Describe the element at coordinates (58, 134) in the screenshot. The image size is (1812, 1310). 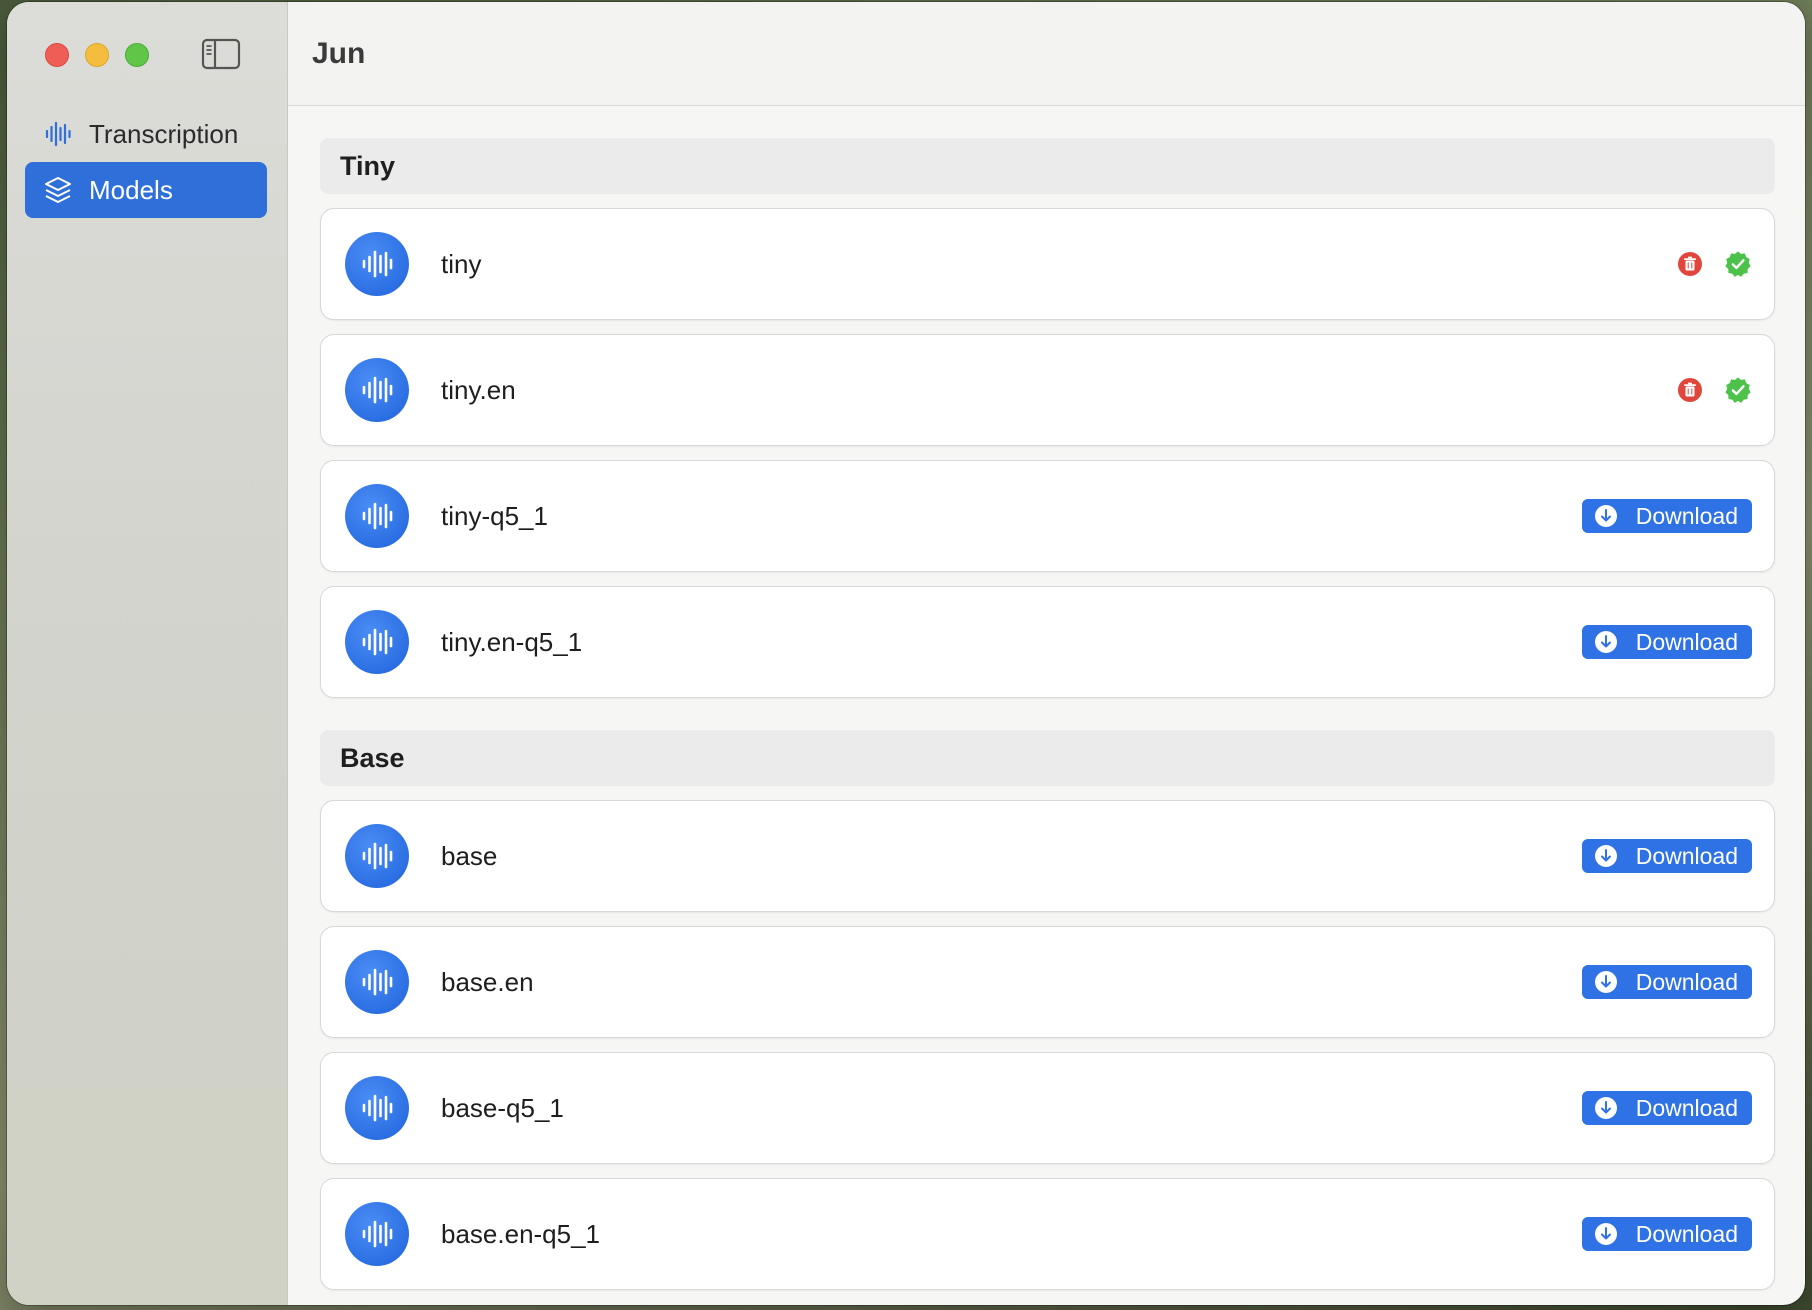
I see `waveform-icon` at that location.